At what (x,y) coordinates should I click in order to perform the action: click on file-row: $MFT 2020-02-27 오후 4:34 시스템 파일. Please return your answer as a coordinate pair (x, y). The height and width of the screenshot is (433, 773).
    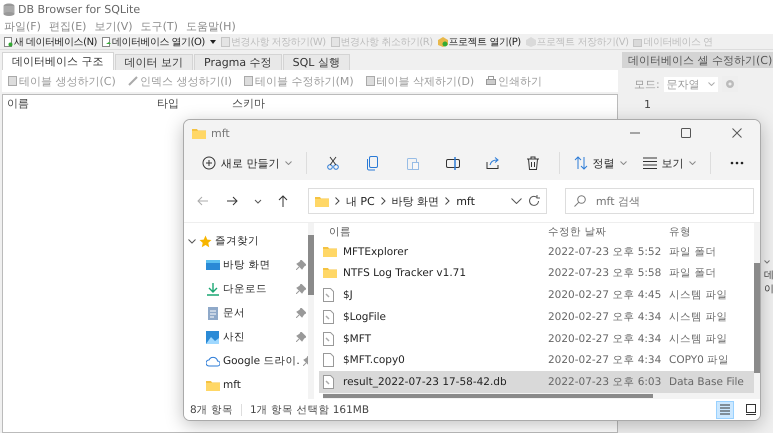
    Looking at the image, I should click on (536, 339).